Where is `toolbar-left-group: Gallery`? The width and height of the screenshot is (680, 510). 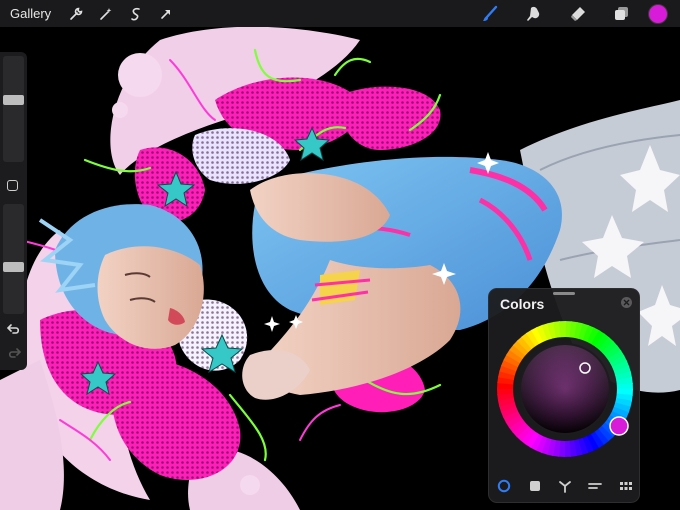 toolbar-left-group: Gallery is located at coordinates (90, 13).